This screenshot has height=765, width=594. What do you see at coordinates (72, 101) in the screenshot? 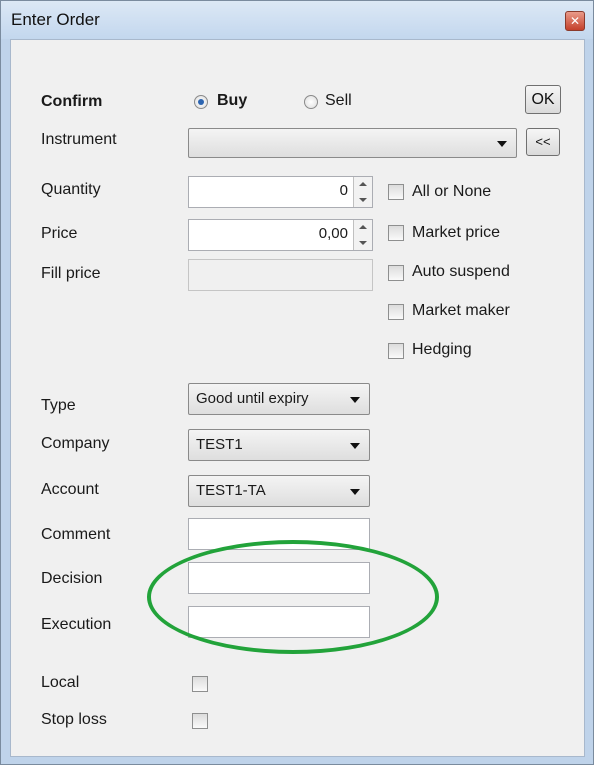
I see `confirm-label: Confirm` at bounding box center [72, 101].